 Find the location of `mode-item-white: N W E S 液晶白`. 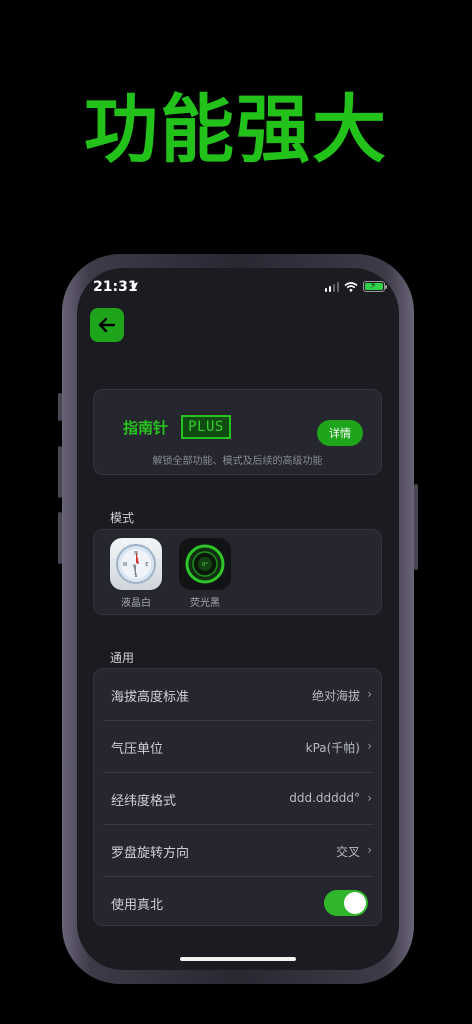

mode-item-white: N W E S 液晶白 is located at coordinates (136, 573).